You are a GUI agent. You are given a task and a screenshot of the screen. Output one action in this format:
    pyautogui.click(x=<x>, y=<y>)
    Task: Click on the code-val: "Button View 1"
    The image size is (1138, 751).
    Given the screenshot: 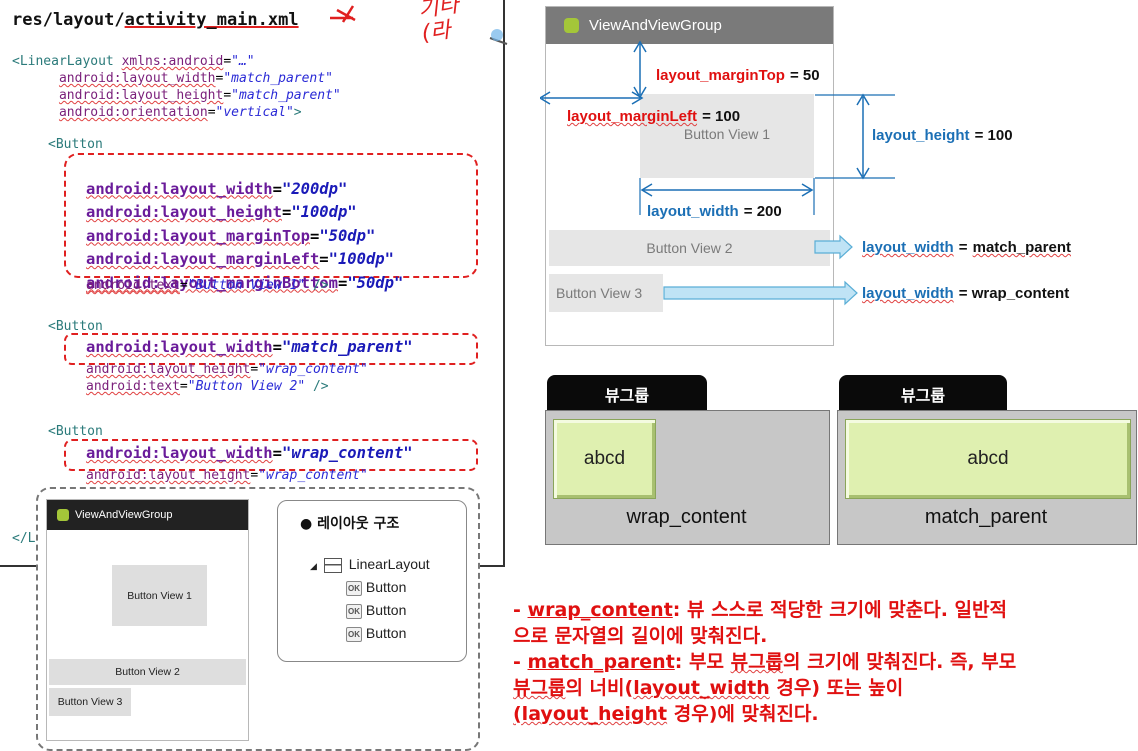 What is the action you would take?
    pyautogui.click(x=246, y=285)
    